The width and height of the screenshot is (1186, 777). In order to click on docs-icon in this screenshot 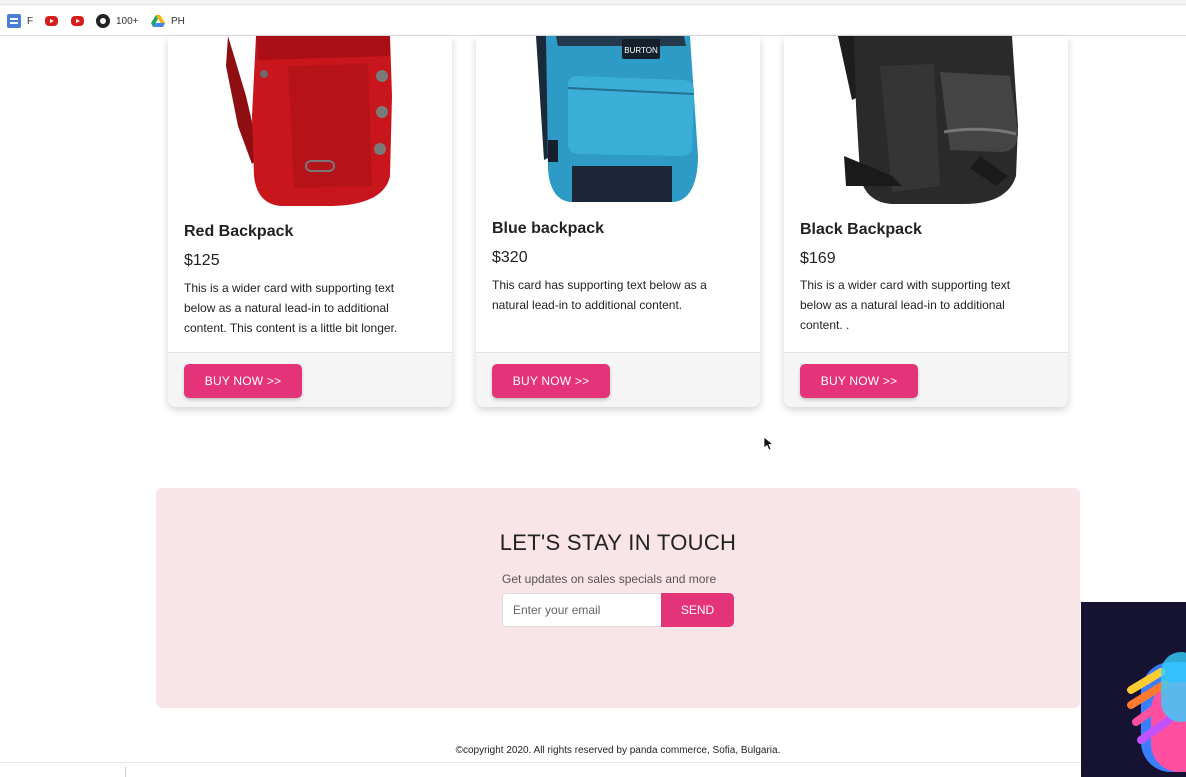, I will do `click(14, 21)`.